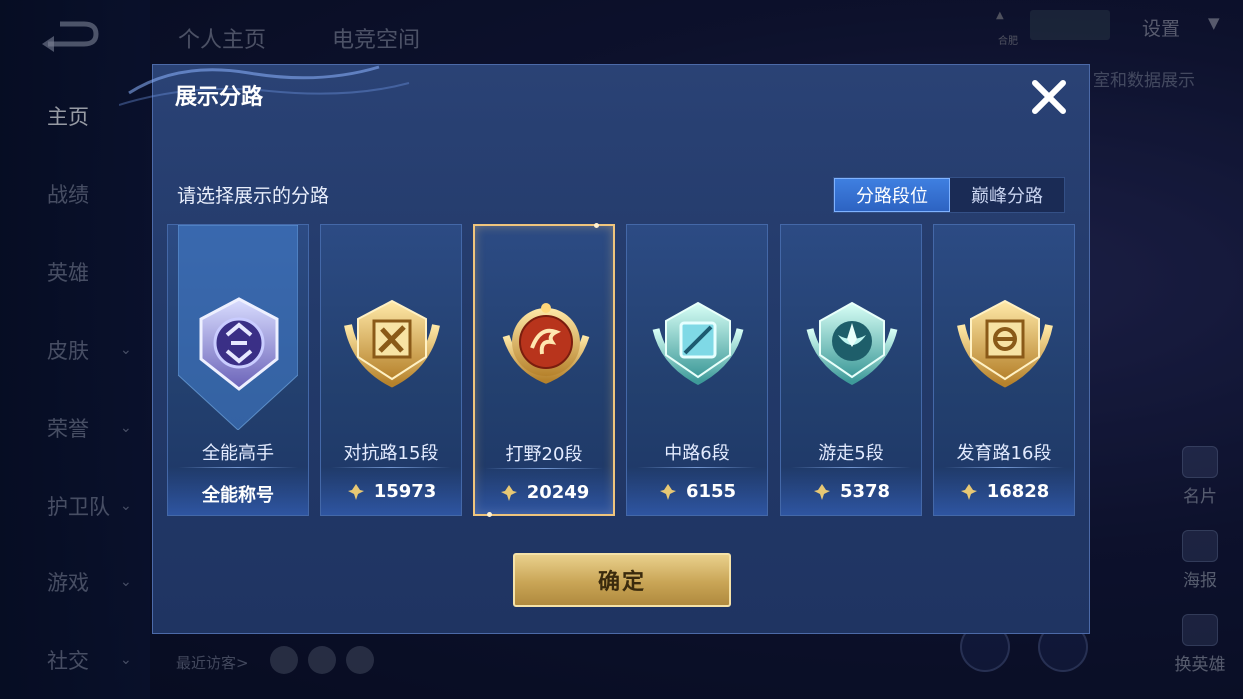 This screenshot has width=1243, height=699. What do you see at coordinates (622, 580) in the screenshot?
I see `confirm-button: 确定` at bounding box center [622, 580].